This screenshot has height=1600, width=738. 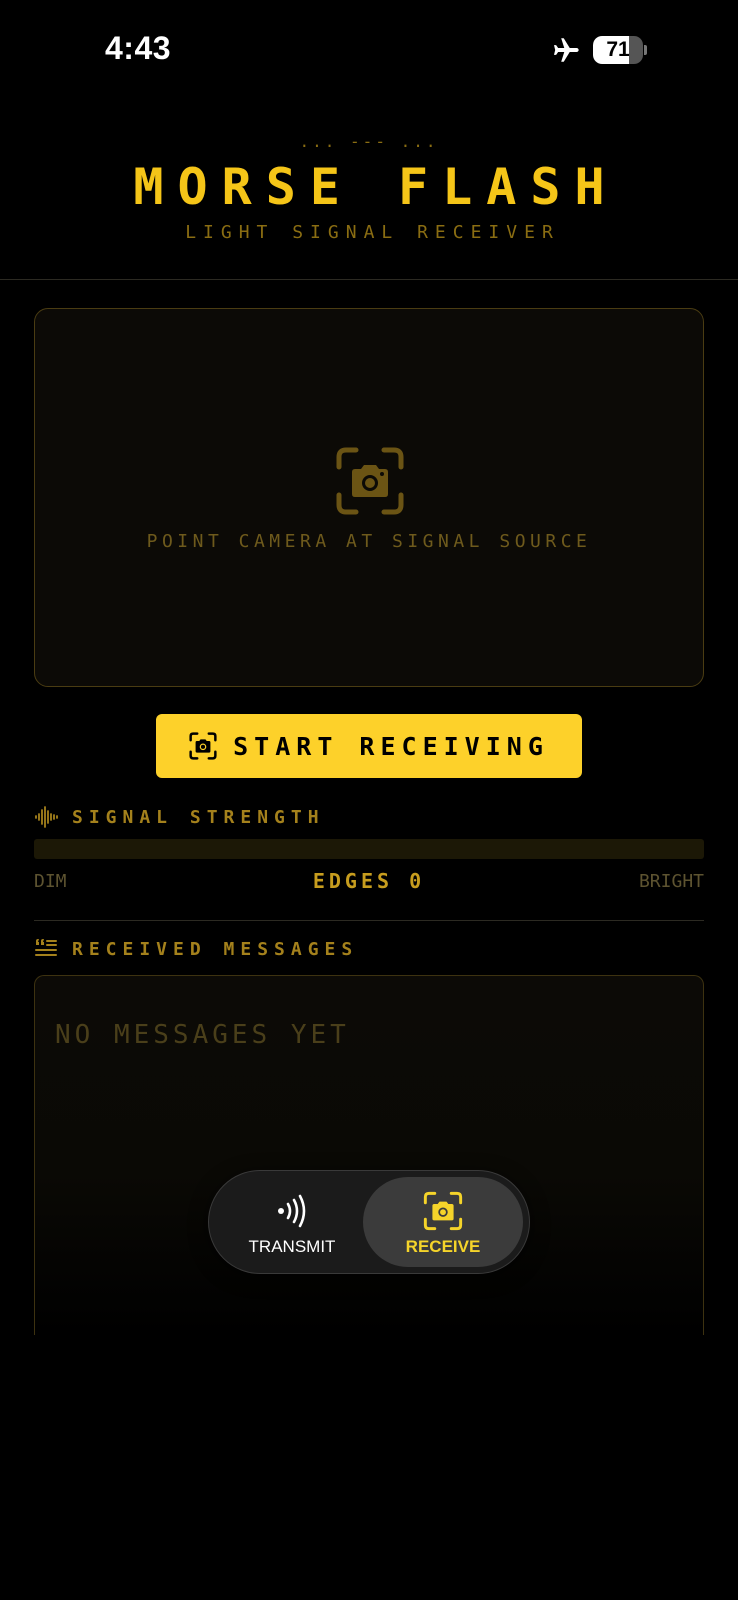 I want to click on airplane-icon, so click(x=566, y=50).